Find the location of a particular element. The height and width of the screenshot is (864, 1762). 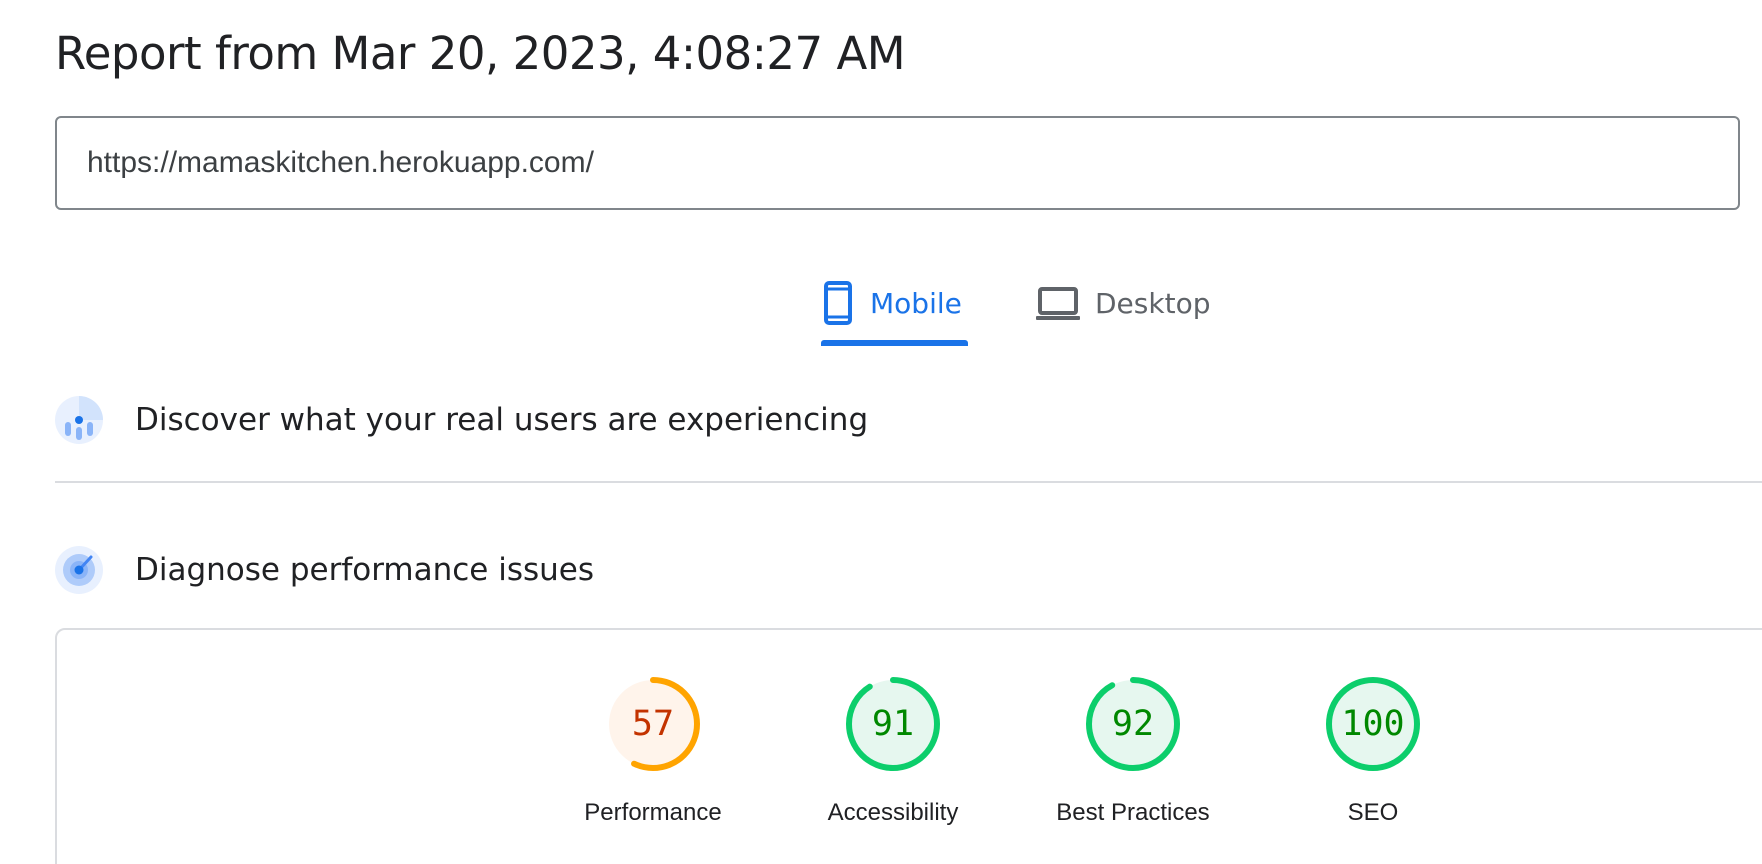

gauge-icon is located at coordinates (79, 570).